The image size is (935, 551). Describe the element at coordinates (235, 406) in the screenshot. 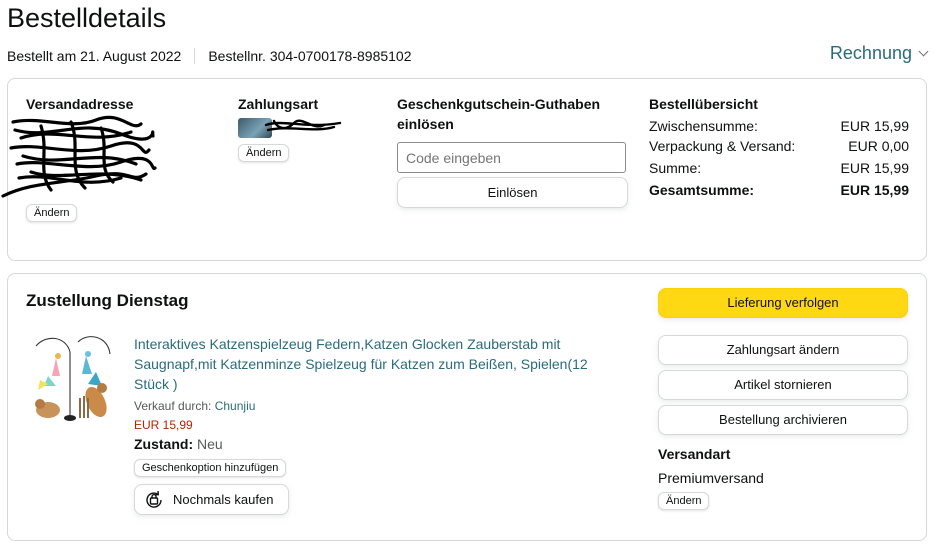

I see `seller-link: Chunjiu` at that location.